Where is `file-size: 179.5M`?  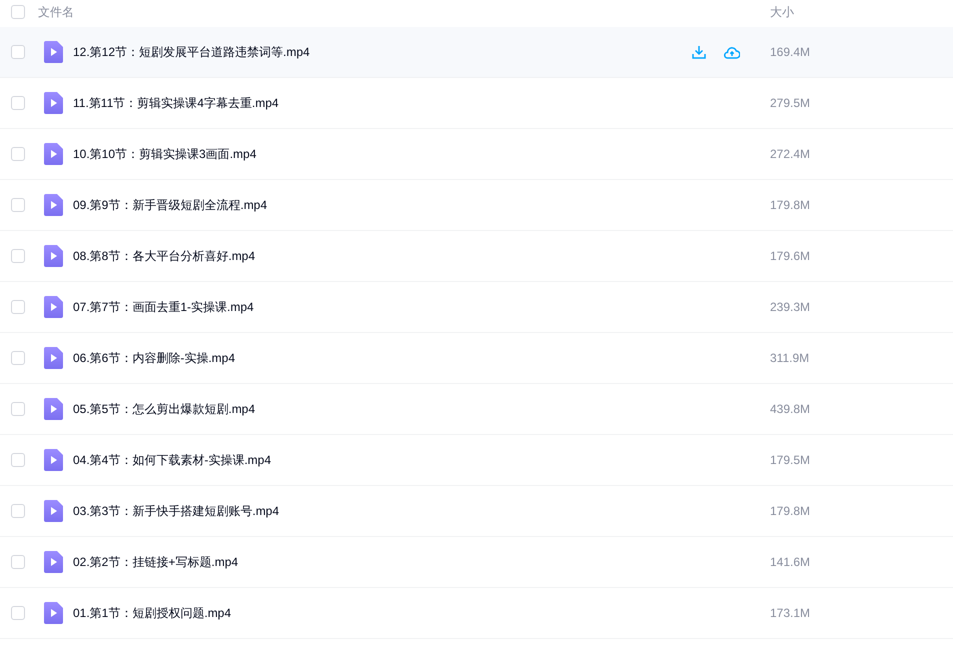 file-size: 179.5M is located at coordinates (791, 460).